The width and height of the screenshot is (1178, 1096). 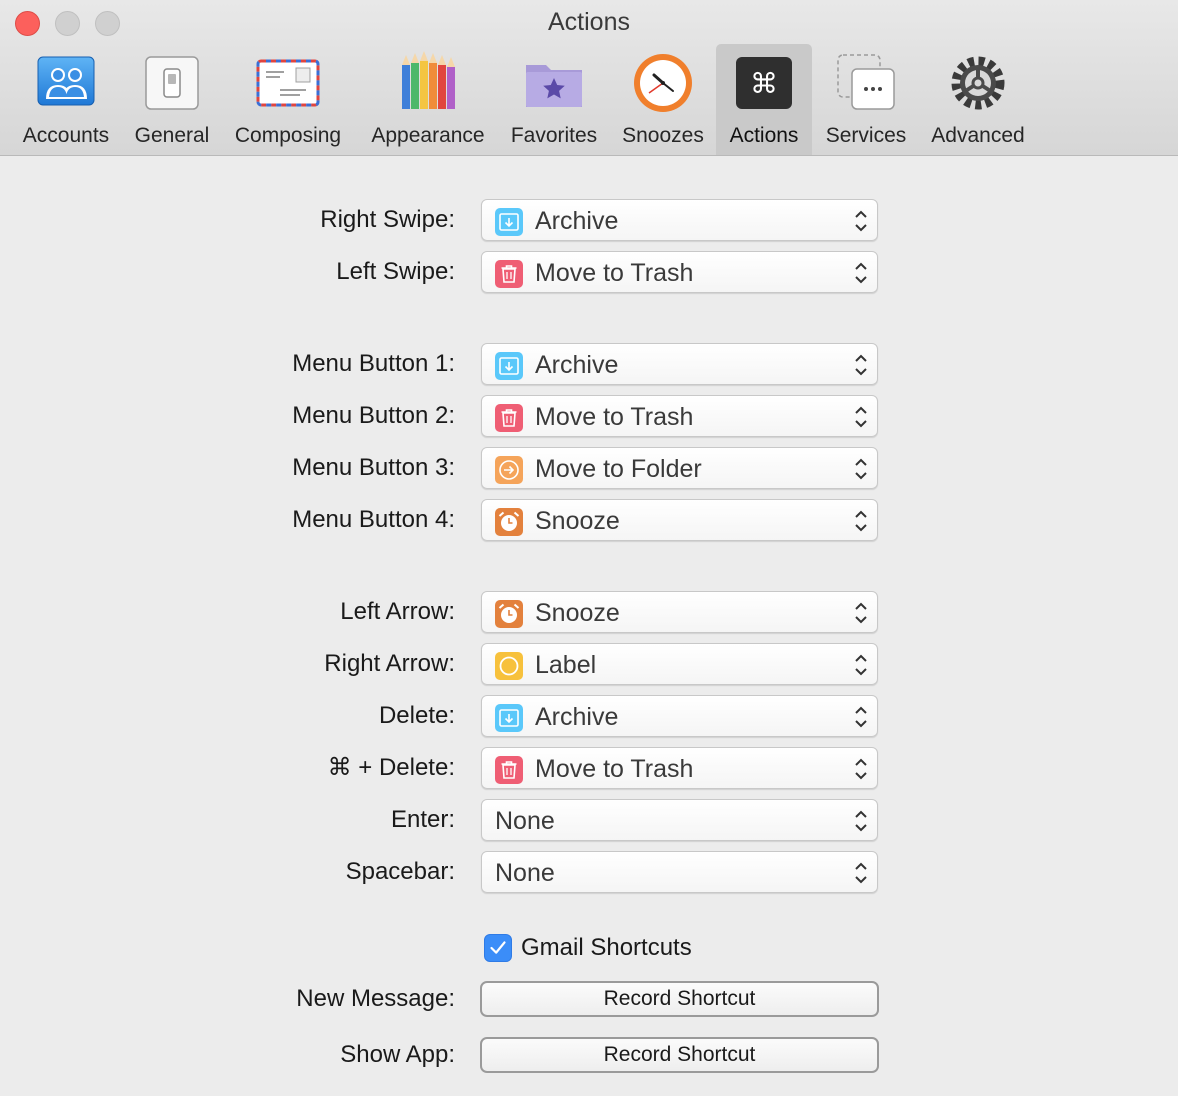 I want to click on spacebar-label: Spacebar:, so click(x=400, y=871).